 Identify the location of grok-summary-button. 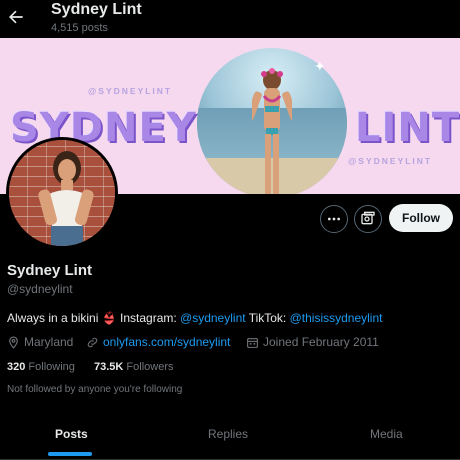
(368, 219).